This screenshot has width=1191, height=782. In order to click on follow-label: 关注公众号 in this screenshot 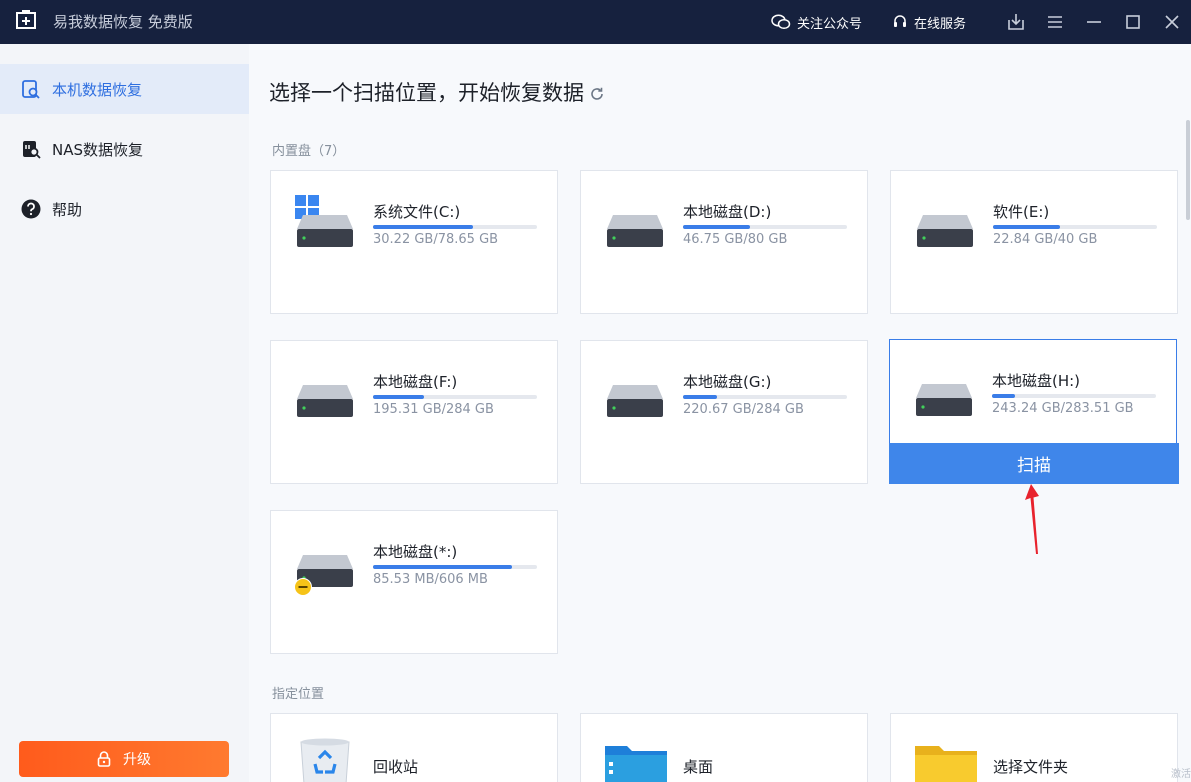, I will do `click(829, 24)`.